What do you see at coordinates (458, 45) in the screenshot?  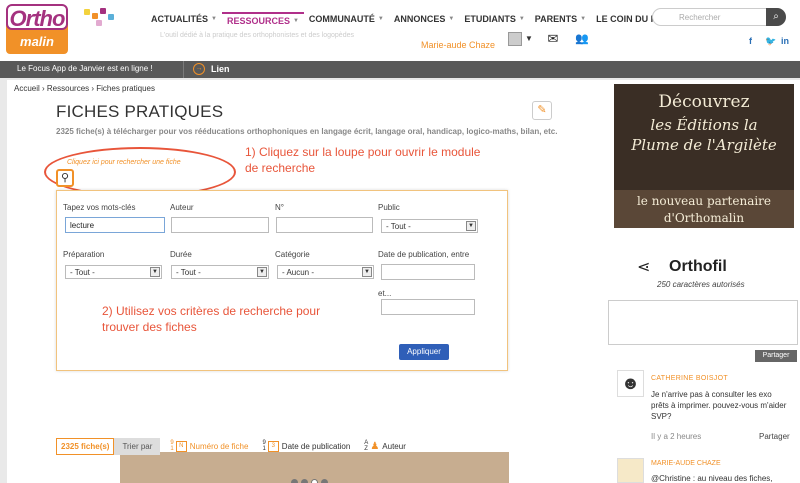 I see `user-name: Marie-aude Chaze` at bounding box center [458, 45].